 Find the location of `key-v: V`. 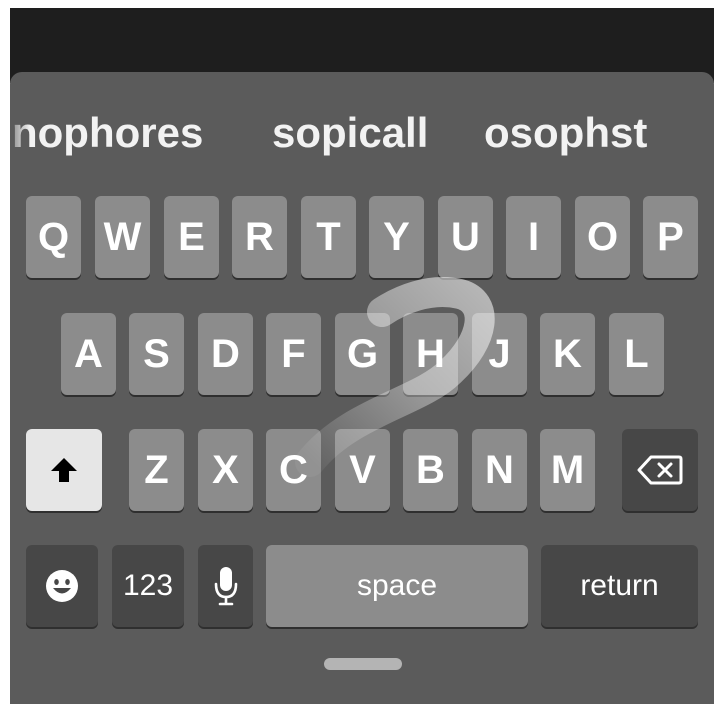

key-v: V is located at coordinates (362, 470).